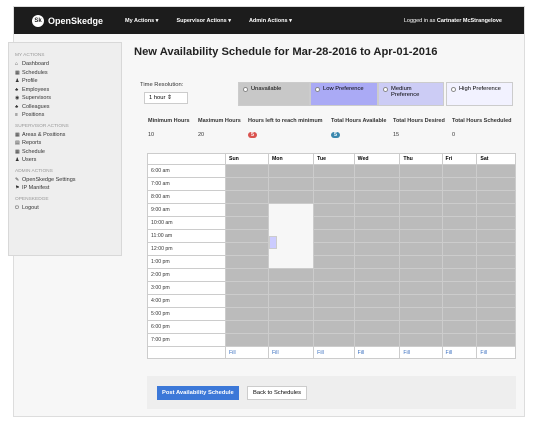 This screenshot has width=544, height=432. Describe the element at coordinates (65, 98) in the screenshot. I see `sidebar-item-supervisors: ◉ Supervisors` at that location.